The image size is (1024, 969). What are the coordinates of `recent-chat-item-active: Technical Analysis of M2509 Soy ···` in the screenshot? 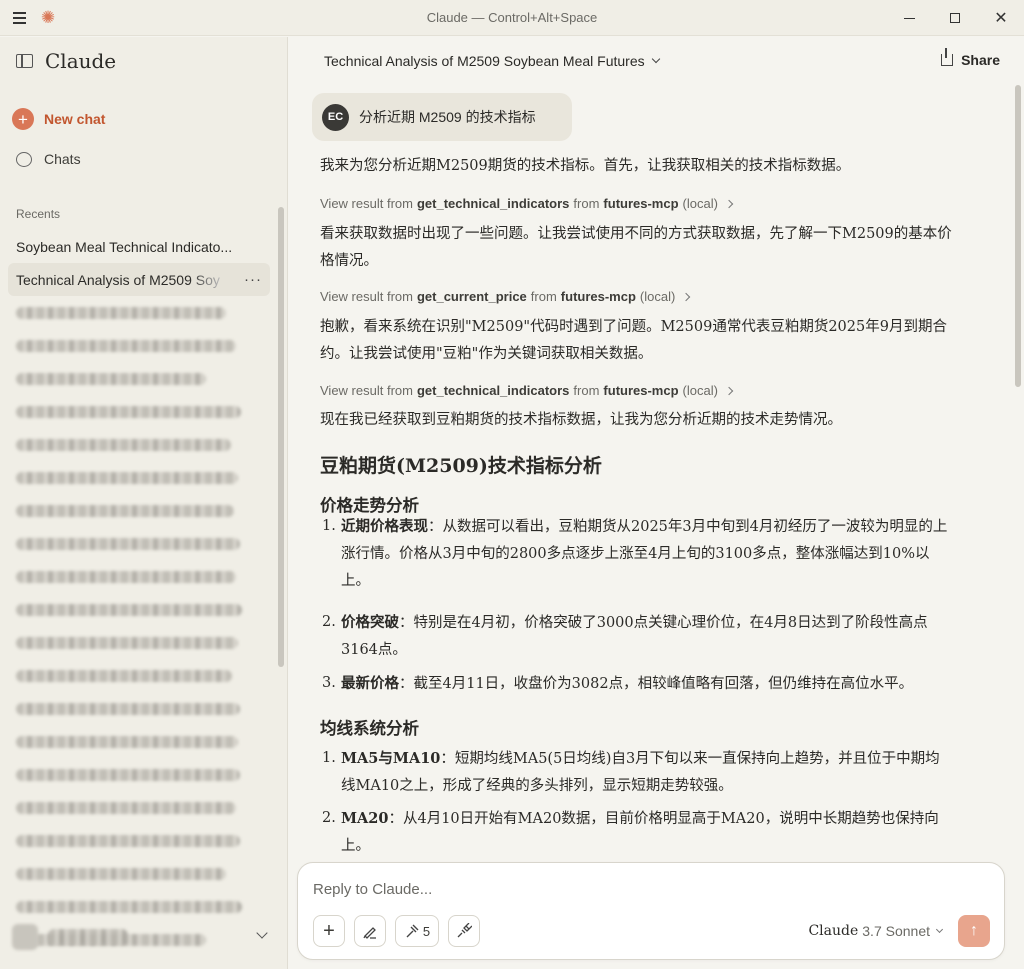 It's located at (139, 279).